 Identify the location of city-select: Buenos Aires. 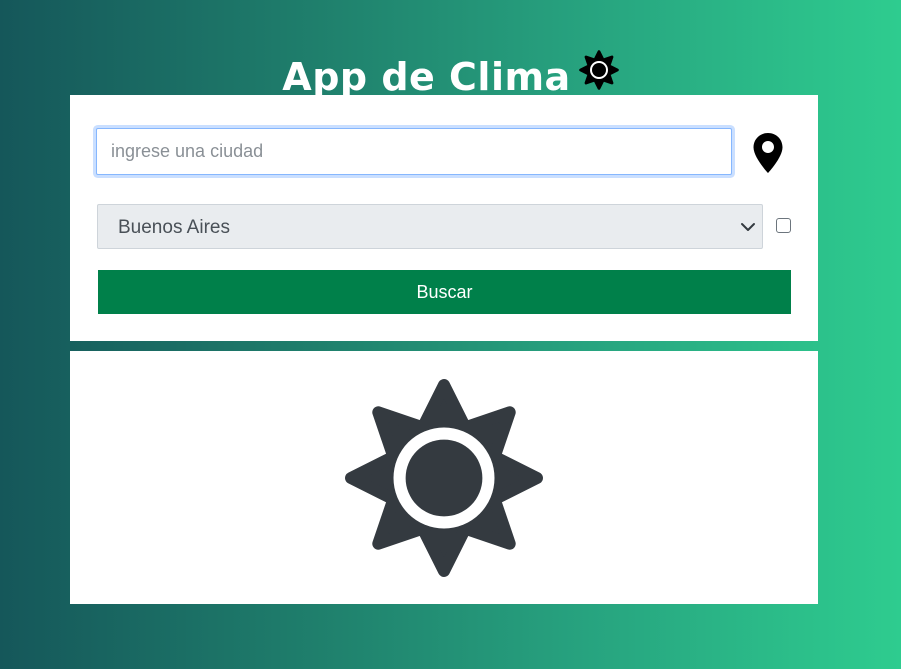
(430, 226).